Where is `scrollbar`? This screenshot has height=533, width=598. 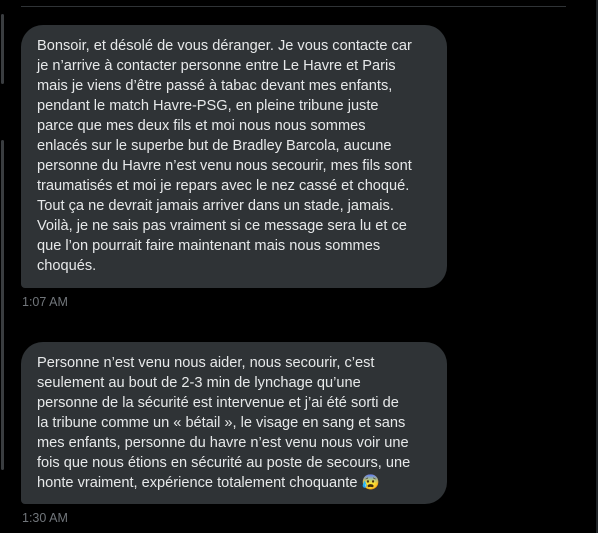 scrollbar is located at coordinates (2, 266).